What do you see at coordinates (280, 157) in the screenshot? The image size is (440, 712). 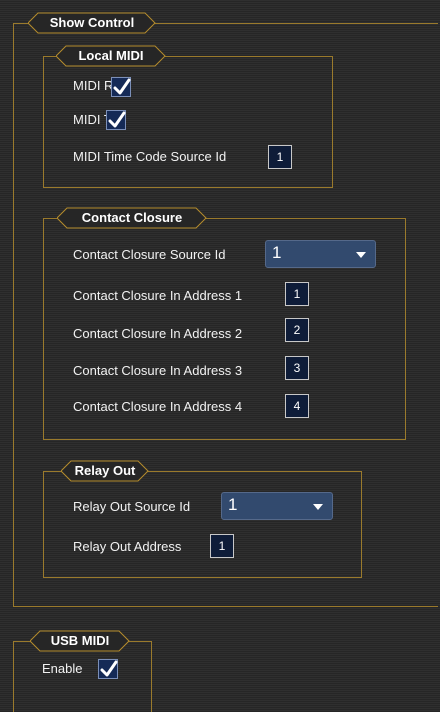 I see `mtc-source-field: 1` at bounding box center [280, 157].